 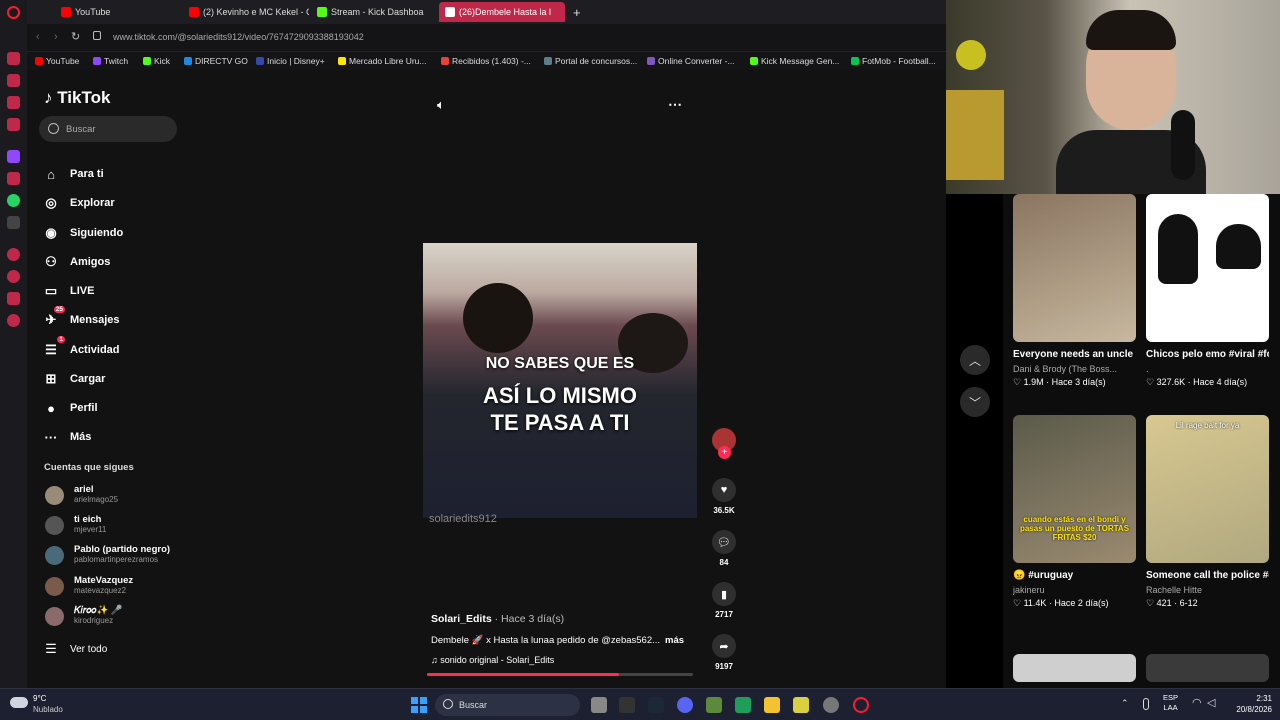 I want to click on tab-tiktok: (26)Dembele Hasta la l, so click(x=502, y=12).